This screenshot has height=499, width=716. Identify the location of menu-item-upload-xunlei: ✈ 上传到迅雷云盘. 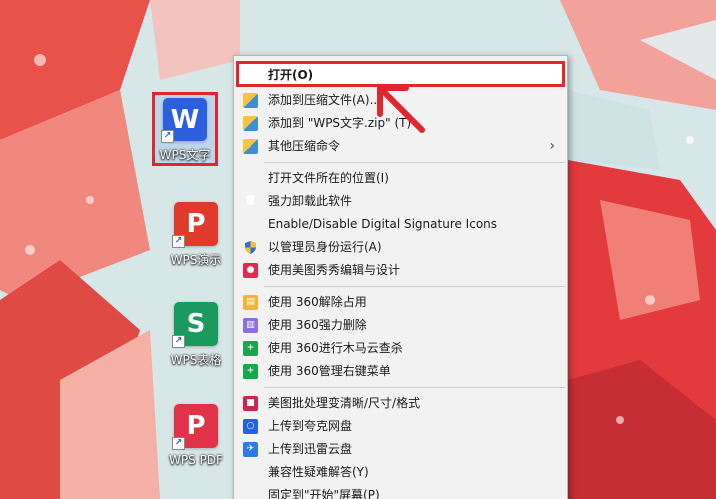
(400, 449).